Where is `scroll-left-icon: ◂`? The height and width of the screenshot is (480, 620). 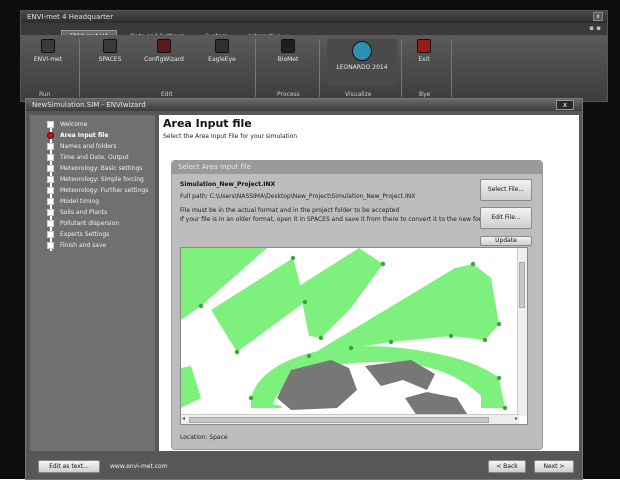 scroll-left-icon: ◂ is located at coordinates (183, 419).